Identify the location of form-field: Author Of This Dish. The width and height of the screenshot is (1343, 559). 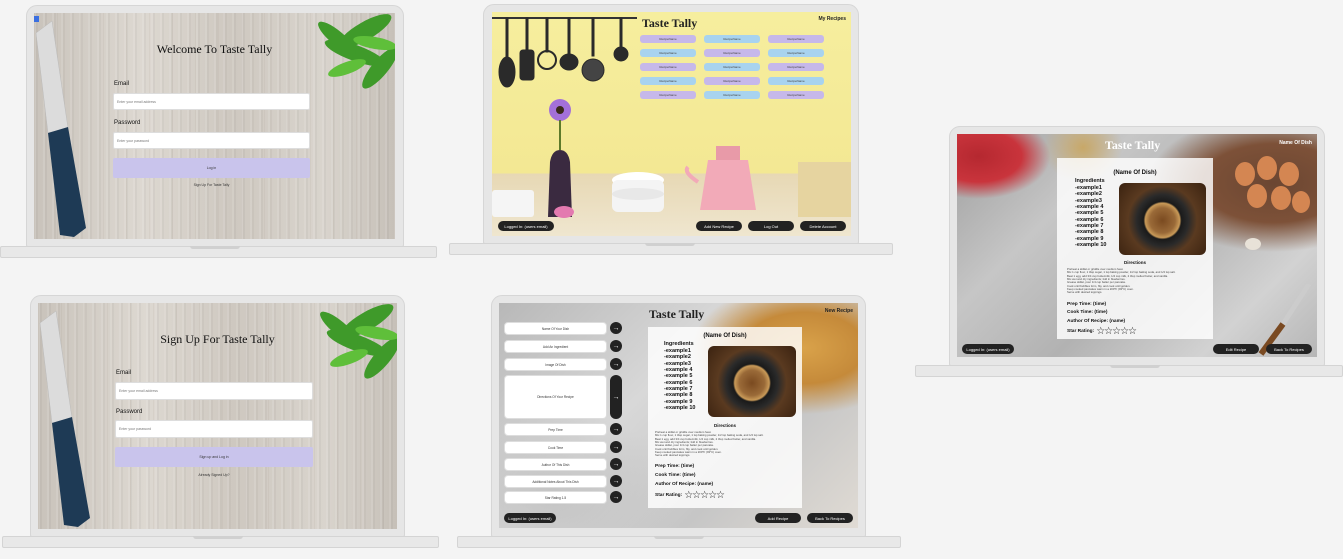
(555, 464).